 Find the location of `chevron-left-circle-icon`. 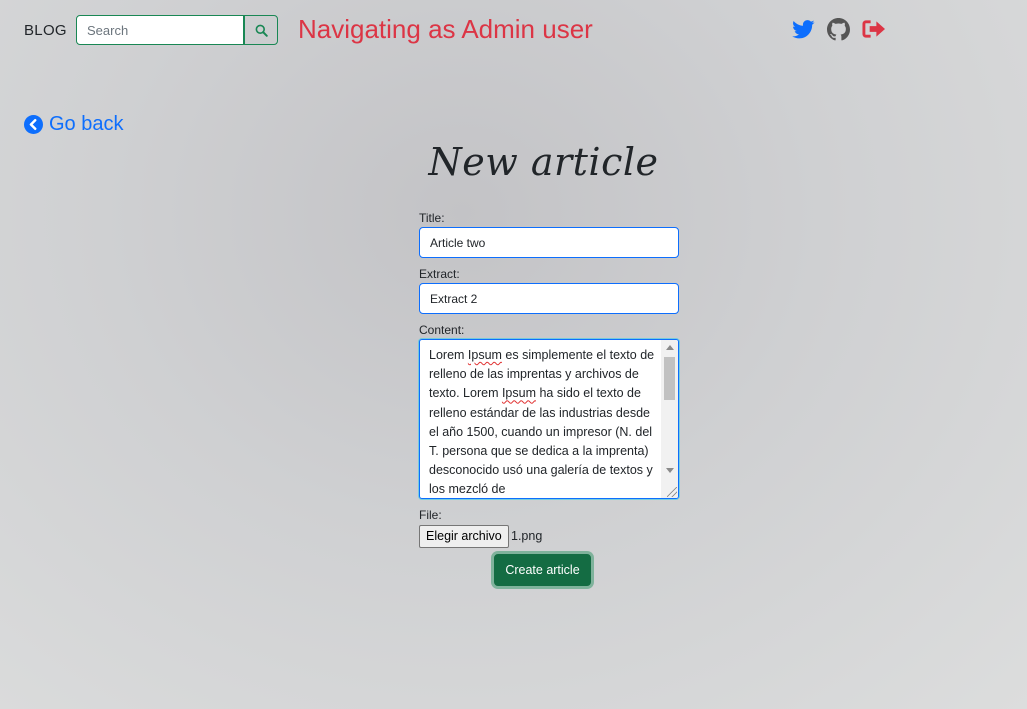

chevron-left-circle-icon is located at coordinates (33, 124).